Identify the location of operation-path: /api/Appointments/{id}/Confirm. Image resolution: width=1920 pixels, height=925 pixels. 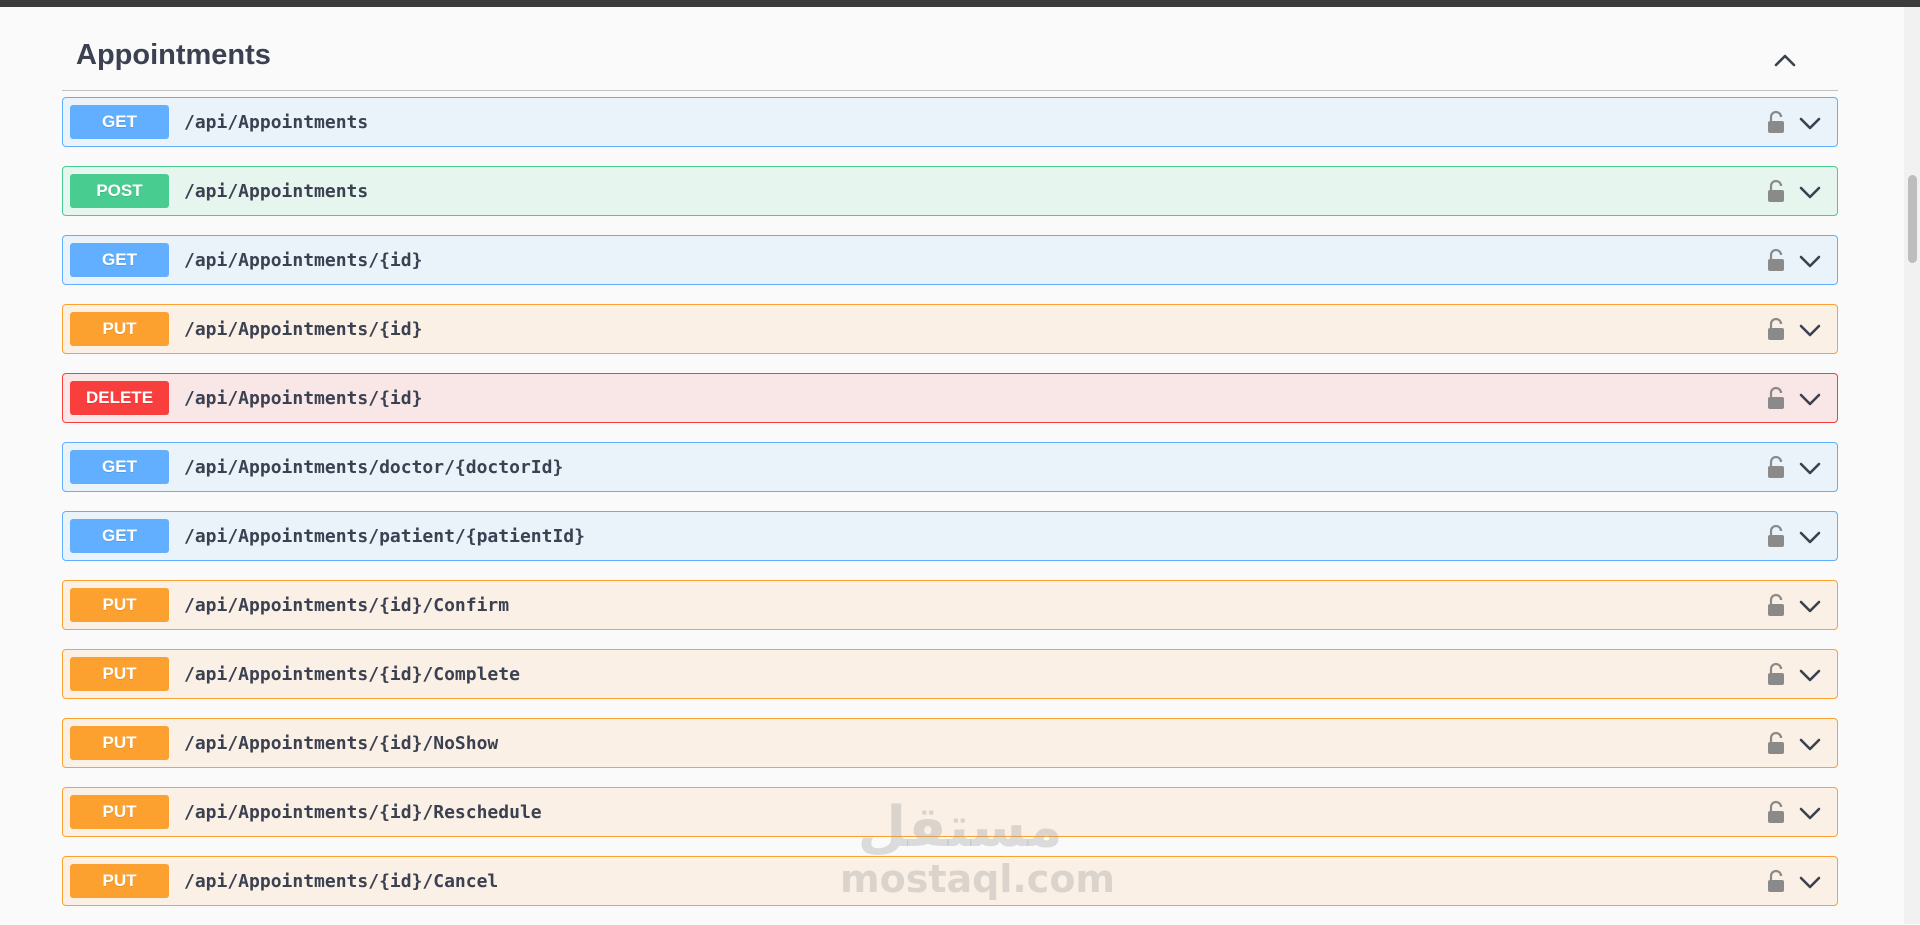
(347, 605).